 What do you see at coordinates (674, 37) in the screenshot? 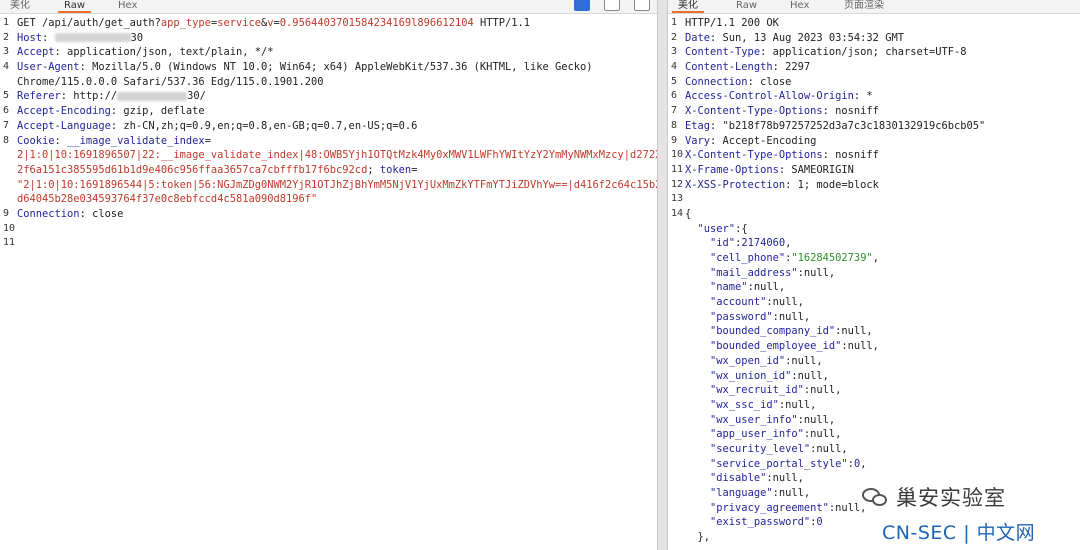
I see `line-number: 2` at bounding box center [674, 37].